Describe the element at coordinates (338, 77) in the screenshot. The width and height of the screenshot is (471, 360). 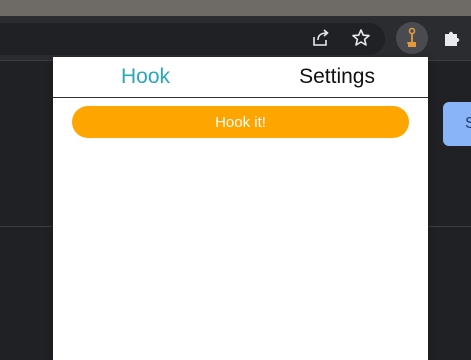
I see `tab-settings: Settings` at that location.